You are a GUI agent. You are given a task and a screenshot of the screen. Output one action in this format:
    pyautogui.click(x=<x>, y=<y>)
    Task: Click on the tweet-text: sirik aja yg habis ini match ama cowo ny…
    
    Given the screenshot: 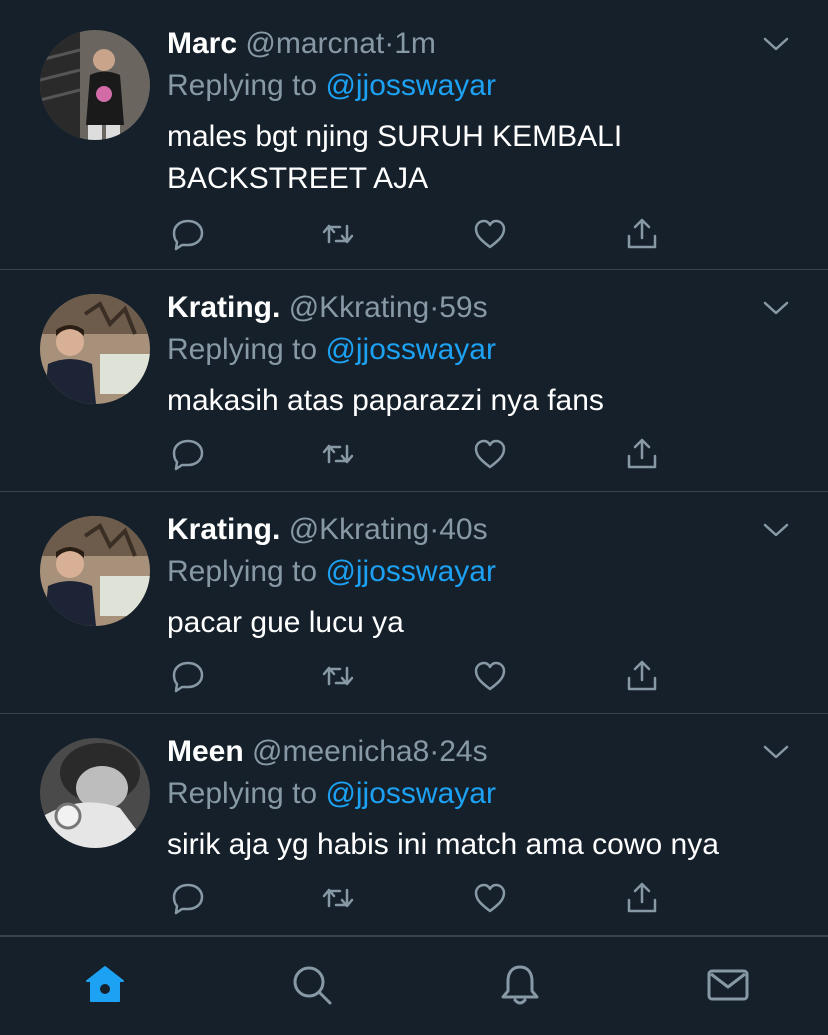 What is the action you would take?
    pyautogui.click(x=443, y=844)
    